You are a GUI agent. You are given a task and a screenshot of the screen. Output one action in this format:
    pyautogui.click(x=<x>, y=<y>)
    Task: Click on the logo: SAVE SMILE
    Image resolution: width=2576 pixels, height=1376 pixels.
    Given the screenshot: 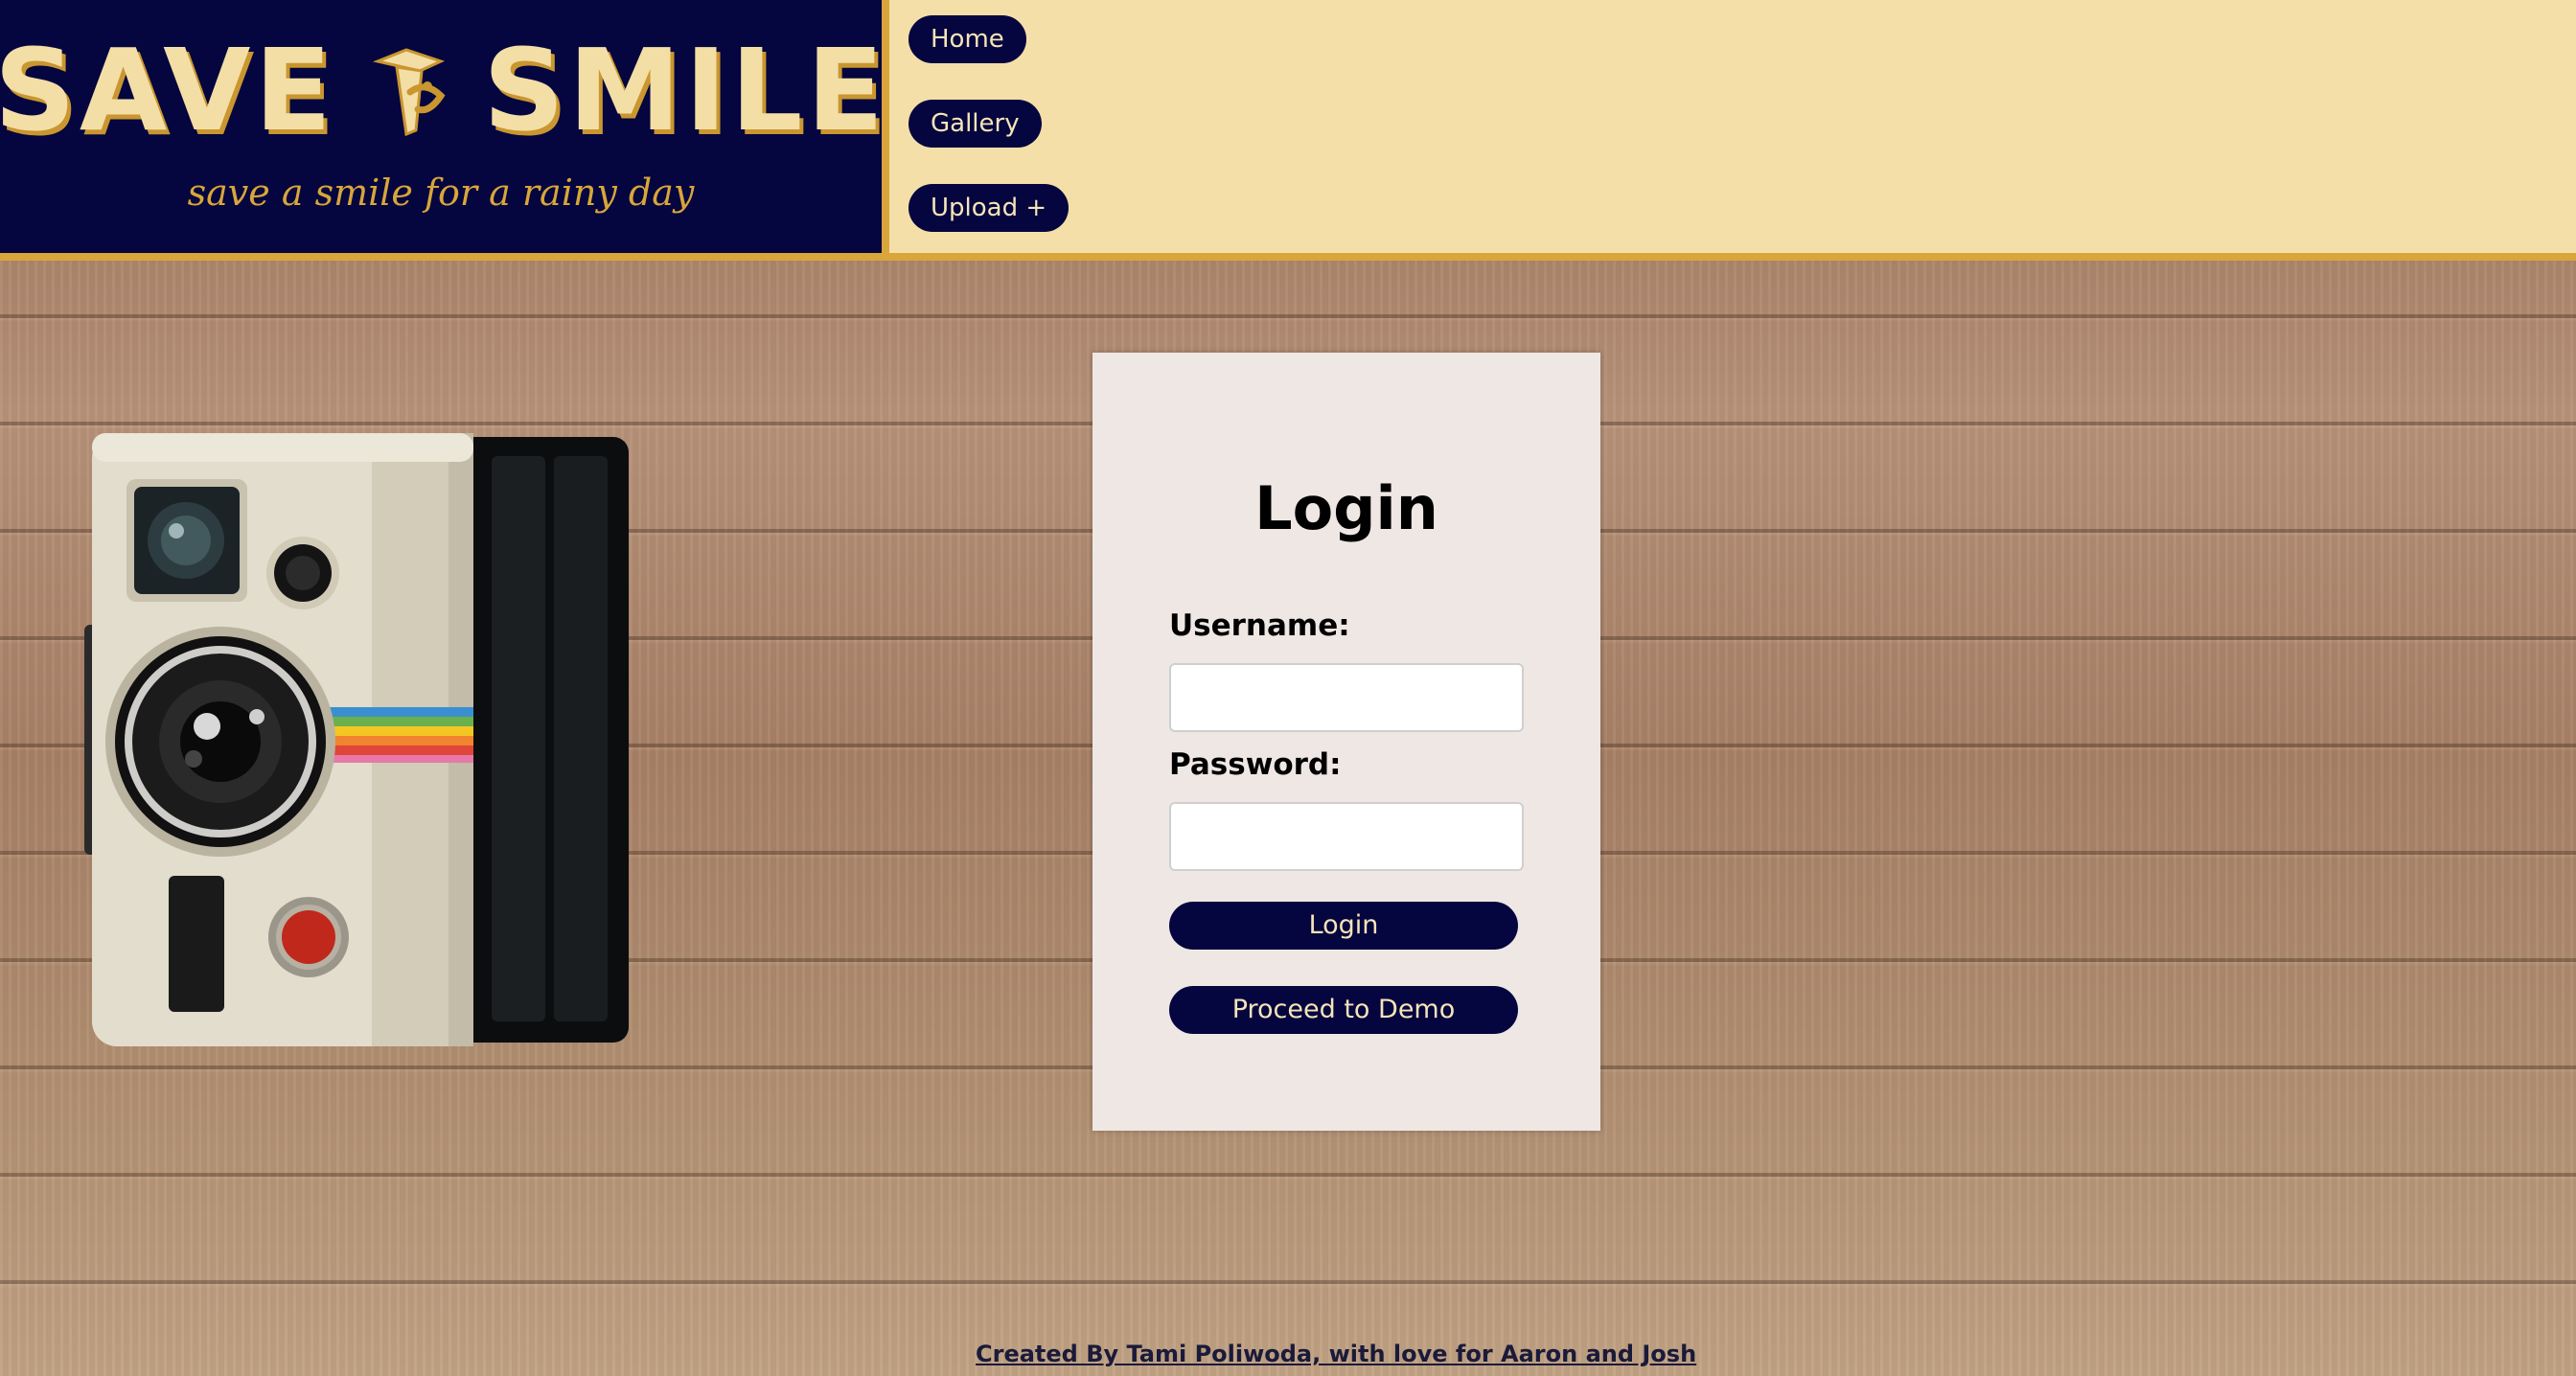 What is the action you would take?
    pyautogui.click(x=444, y=91)
    